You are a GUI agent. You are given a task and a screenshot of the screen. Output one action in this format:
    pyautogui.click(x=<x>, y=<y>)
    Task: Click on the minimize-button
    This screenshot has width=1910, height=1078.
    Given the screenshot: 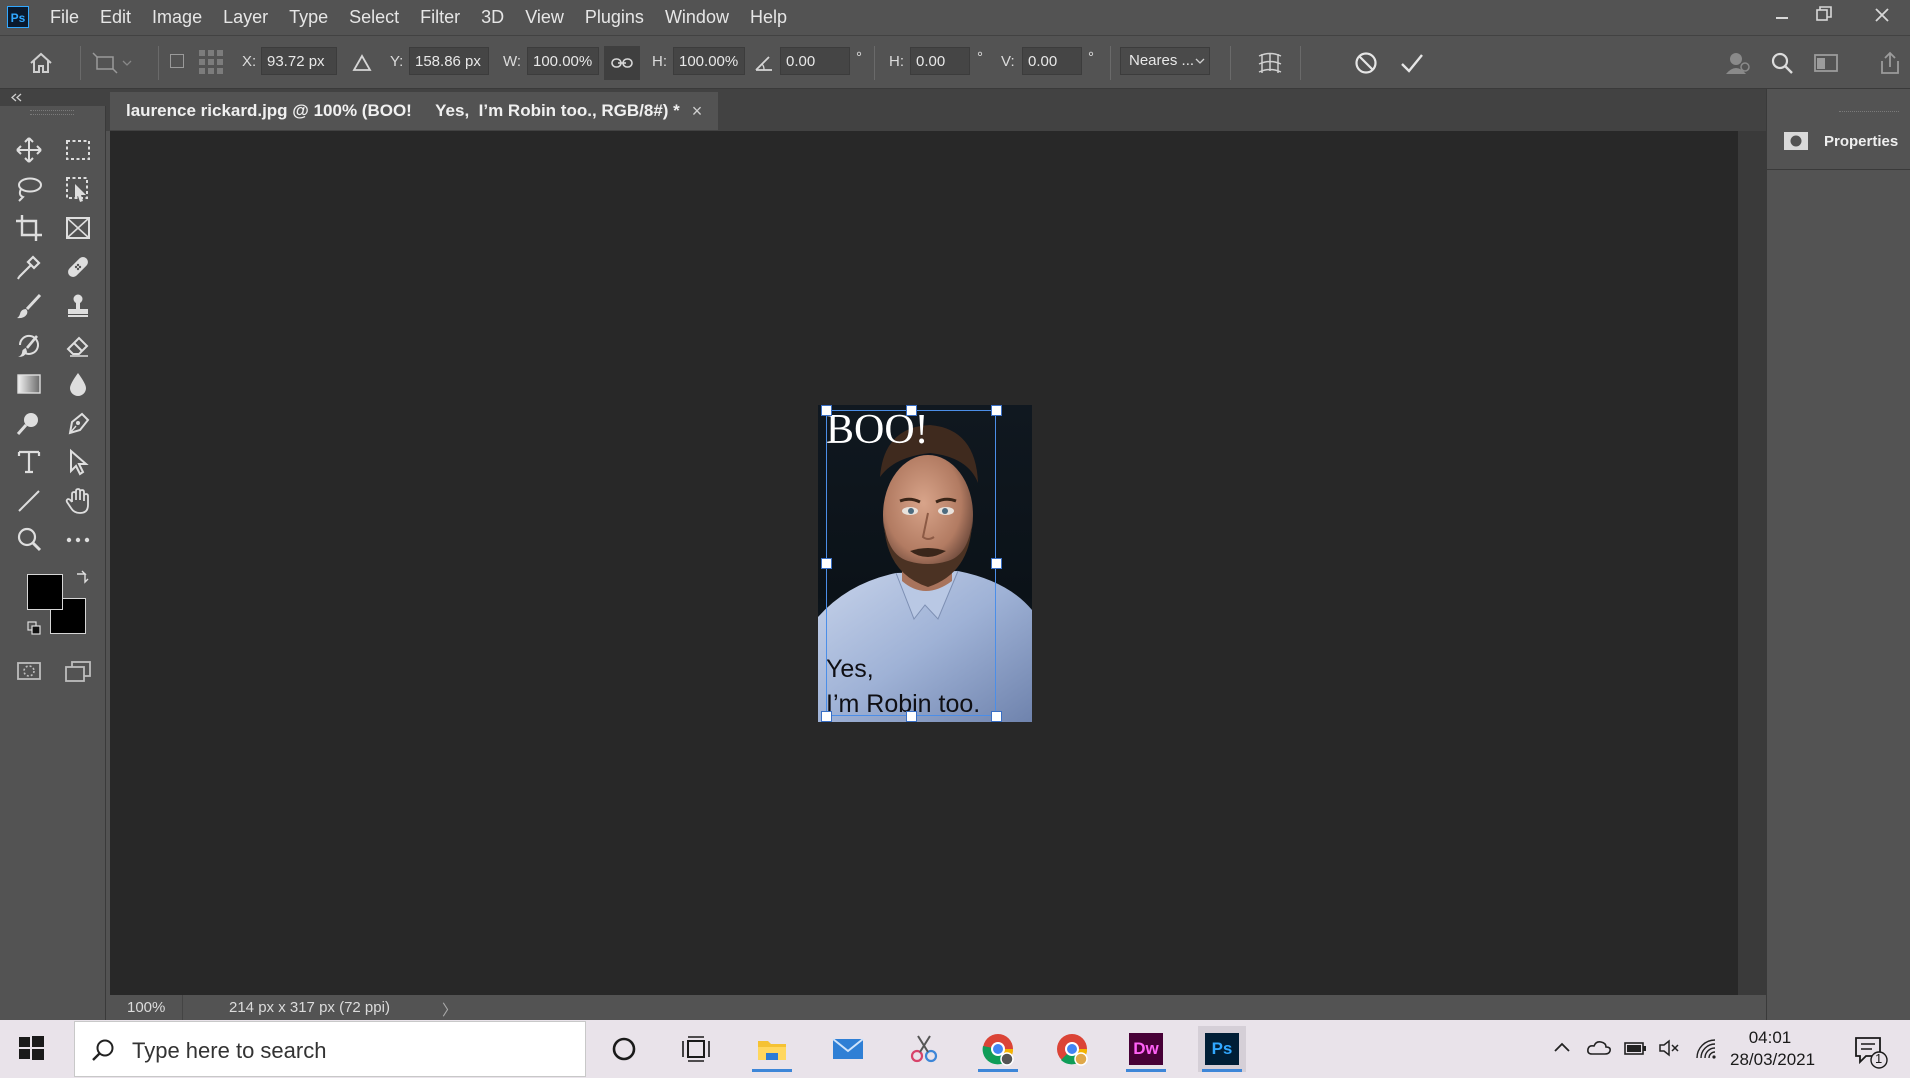 What is the action you would take?
    pyautogui.click(x=1782, y=17)
    